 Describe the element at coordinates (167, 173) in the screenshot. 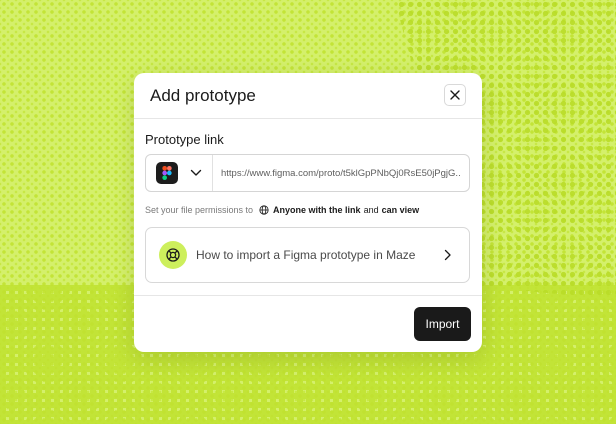

I see `figma-logo-icon` at that location.